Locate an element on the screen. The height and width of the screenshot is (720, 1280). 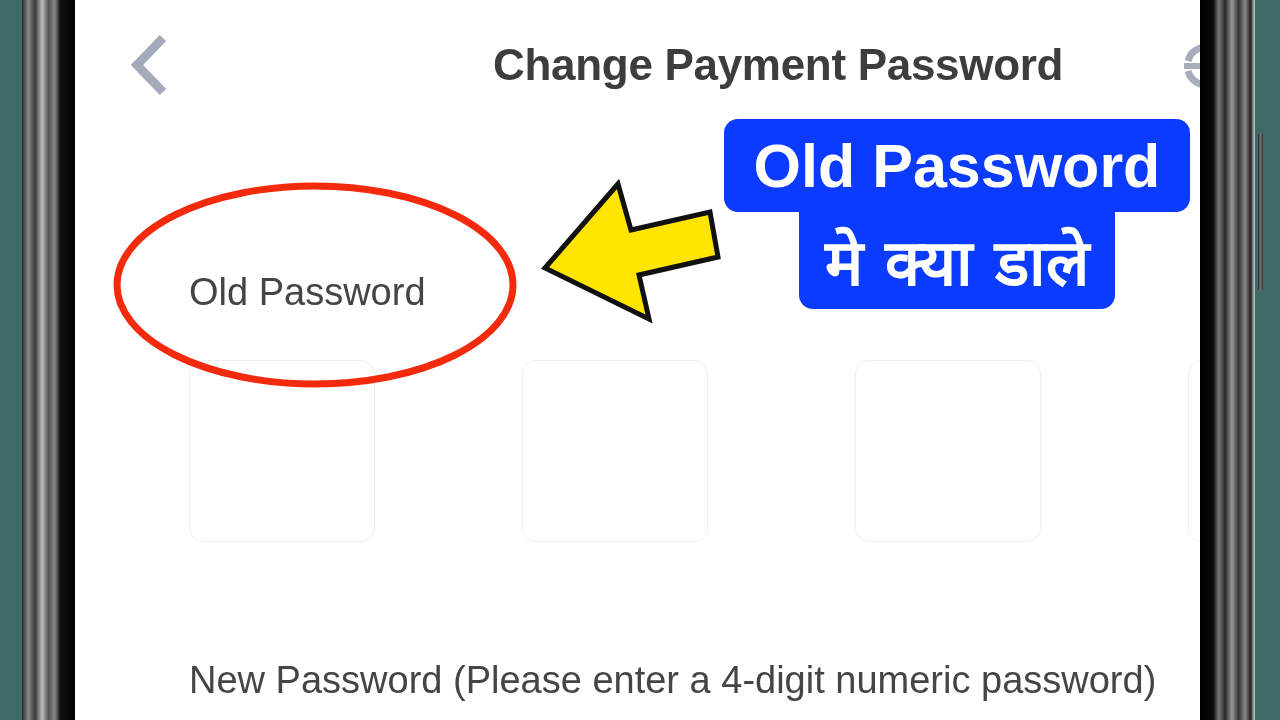
page-title: Change Payment Password is located at coordinates (778, 65).